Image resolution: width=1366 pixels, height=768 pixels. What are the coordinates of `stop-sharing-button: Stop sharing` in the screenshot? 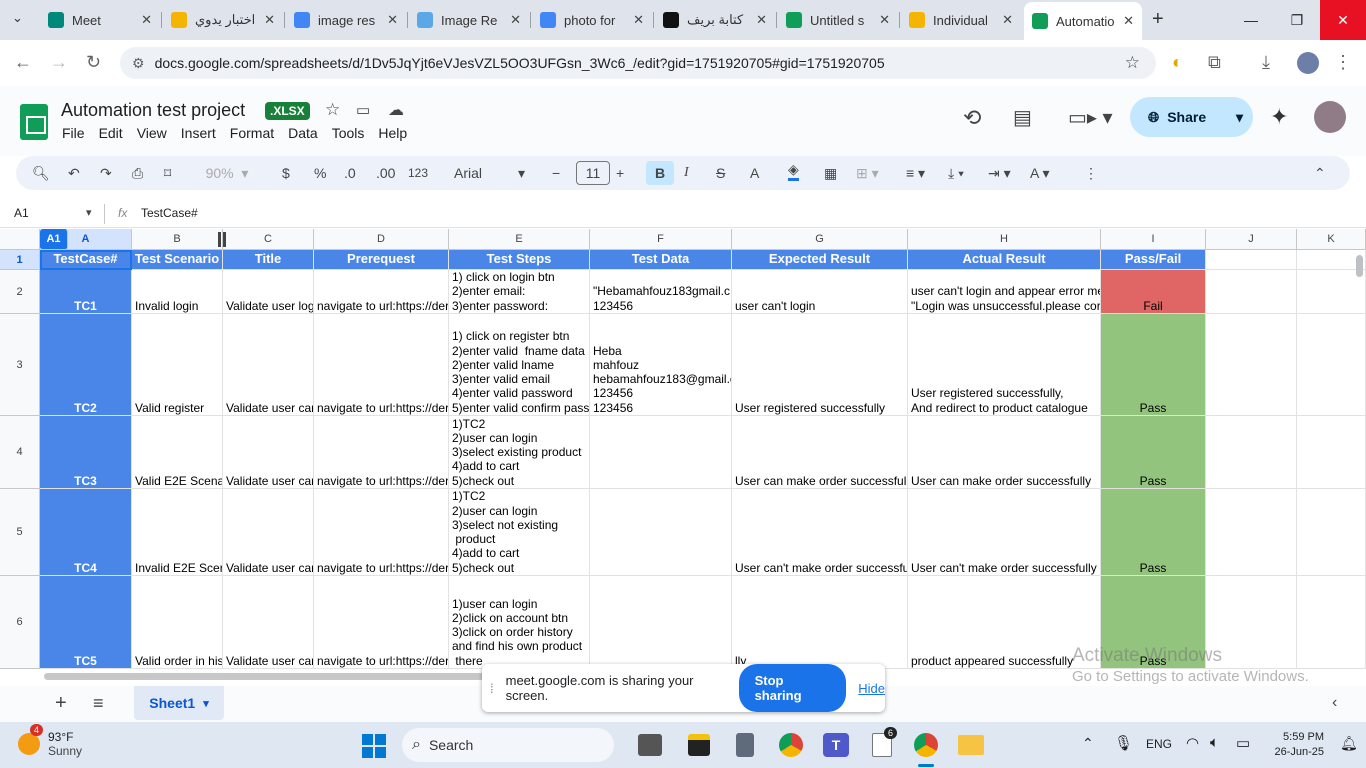 It's located at (792, 688).